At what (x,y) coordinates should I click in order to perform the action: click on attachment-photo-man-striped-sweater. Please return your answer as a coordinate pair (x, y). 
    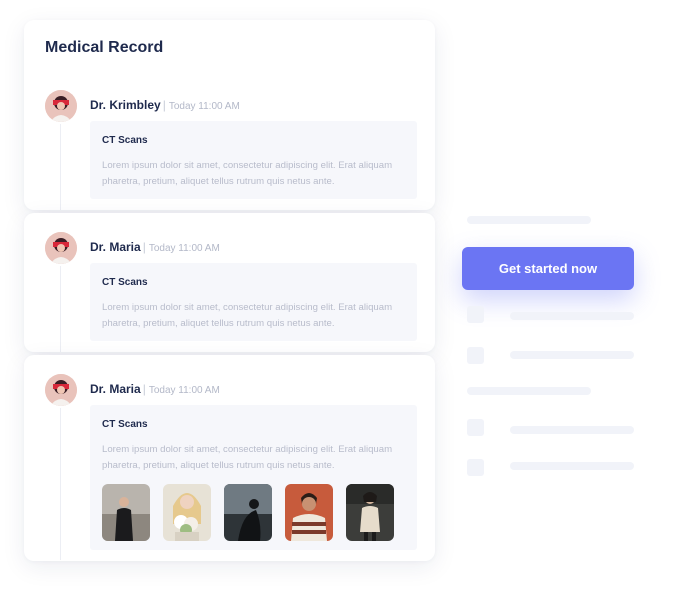
    Looking at the image, I should click on (309, 512).